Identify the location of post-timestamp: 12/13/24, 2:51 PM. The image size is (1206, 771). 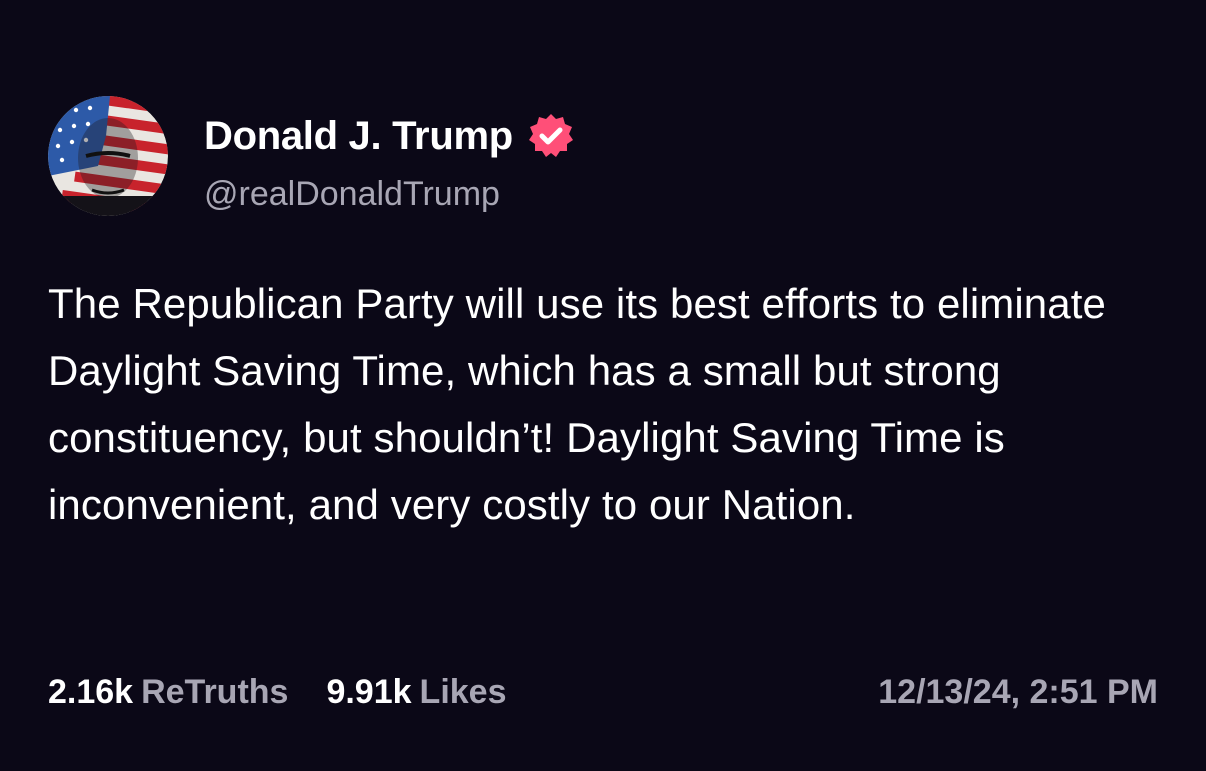
(1018, 692).